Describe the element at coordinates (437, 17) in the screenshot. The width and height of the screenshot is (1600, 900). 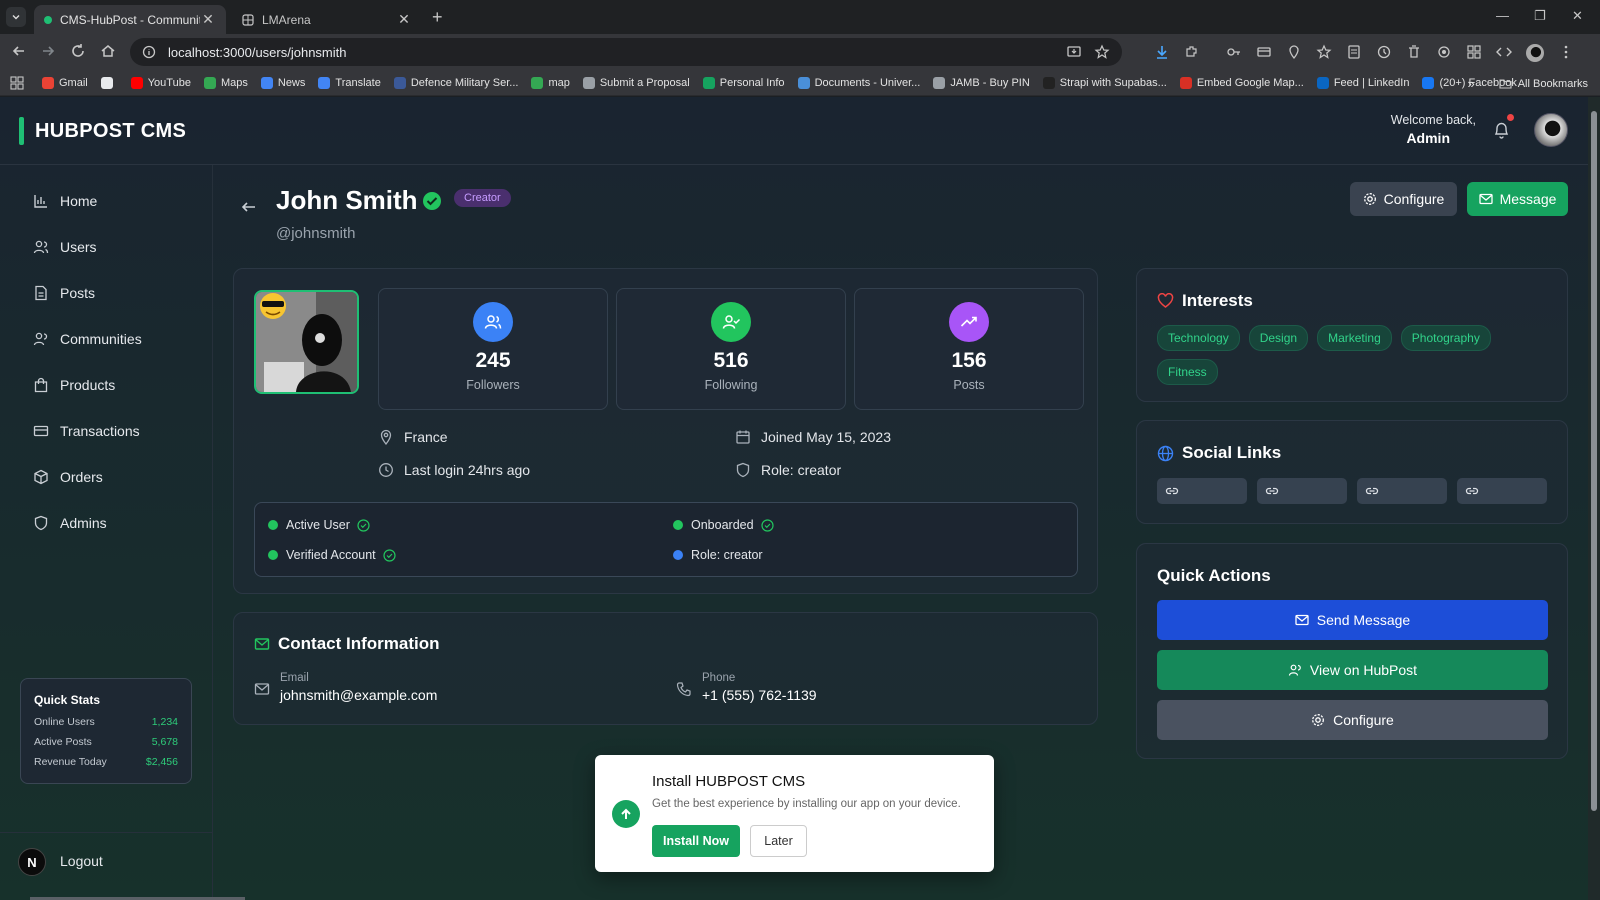
I see `new-tab-button: +` at that location.